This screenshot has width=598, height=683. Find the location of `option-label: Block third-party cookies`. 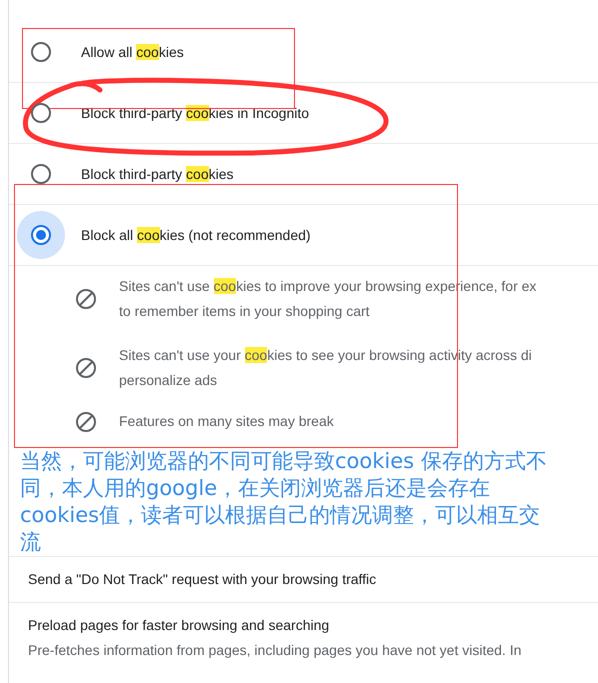

option-label: Block third-party cookies is located at coordinates (157, 174).